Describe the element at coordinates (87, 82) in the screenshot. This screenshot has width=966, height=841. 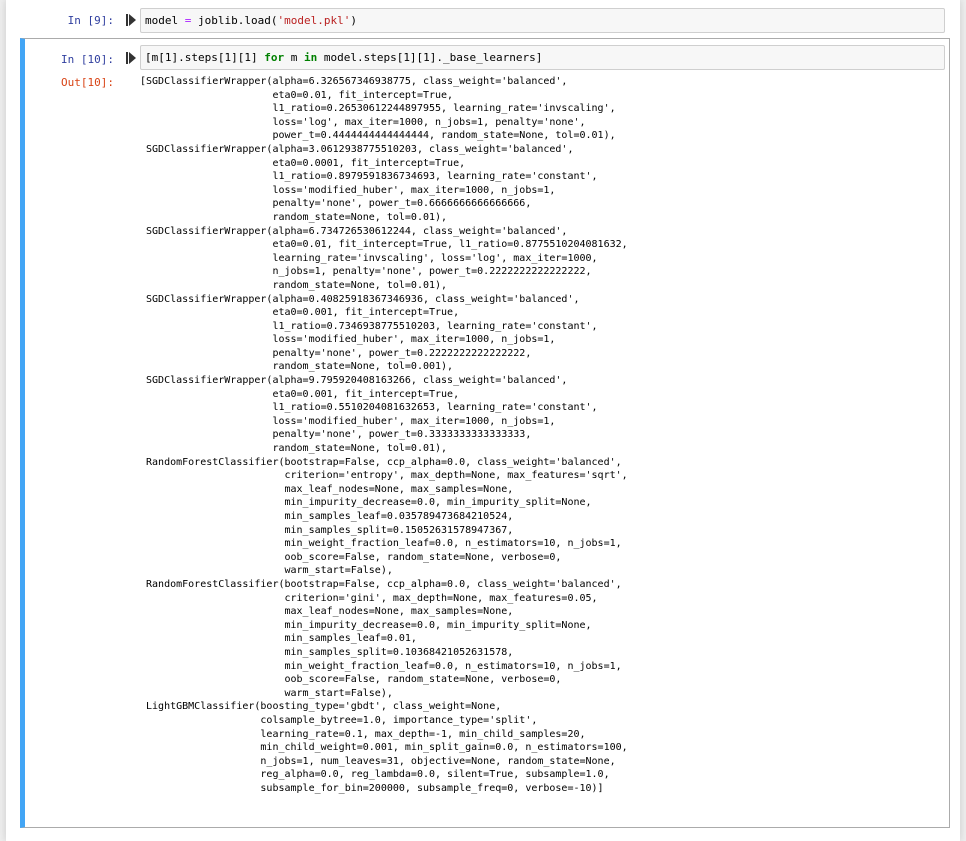
I see `output-prompt: Out[10]:` at that location.